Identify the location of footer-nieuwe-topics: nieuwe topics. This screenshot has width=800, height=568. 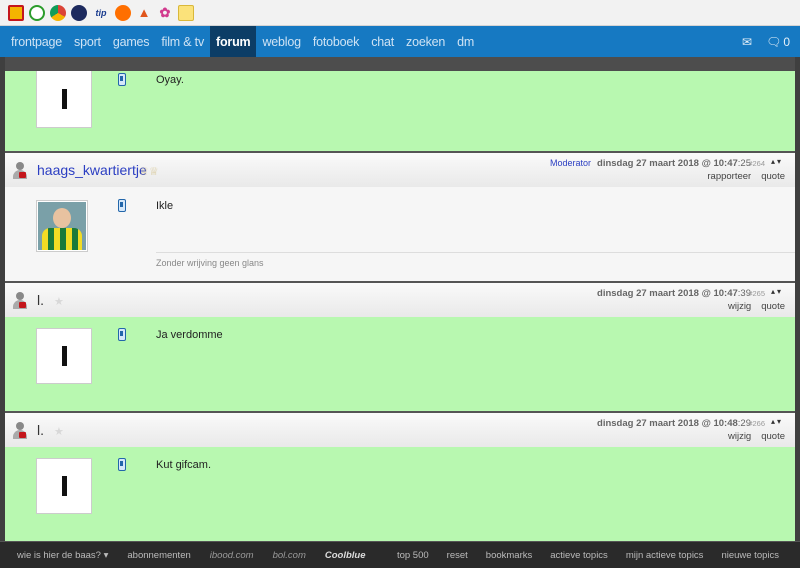
(750, 555).